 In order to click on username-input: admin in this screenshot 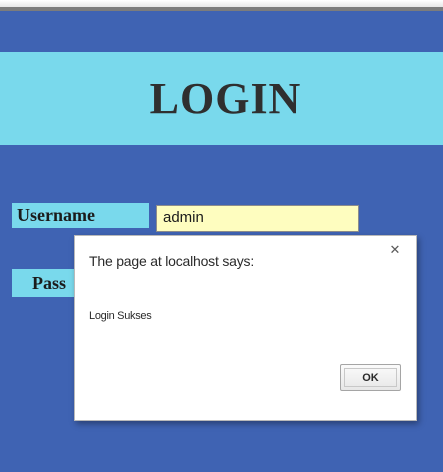, I will do `click(257, 218)`.